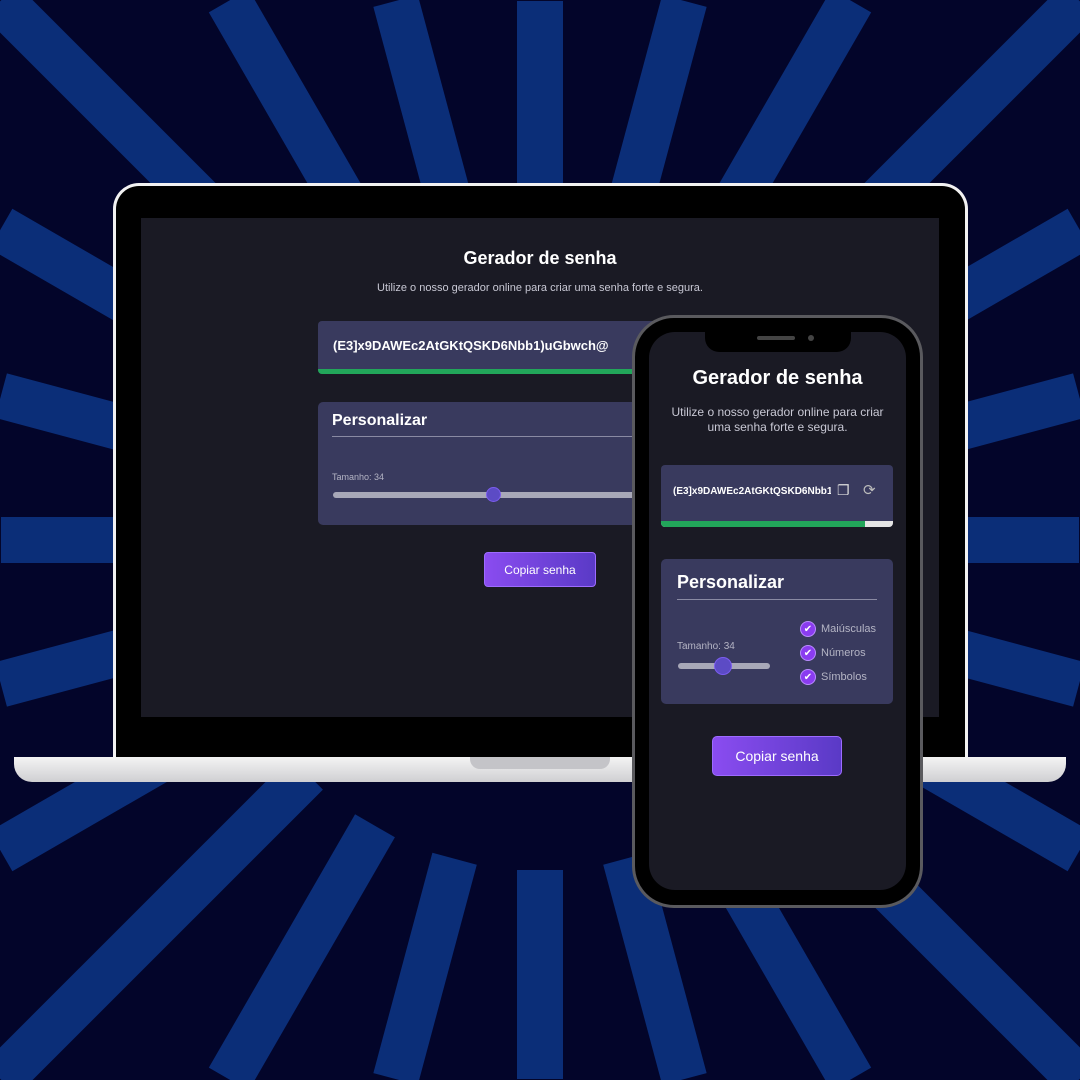 This screenshot has width=1080, height=1080. I want to click on option-label: Símbolos, so click(844, 677).